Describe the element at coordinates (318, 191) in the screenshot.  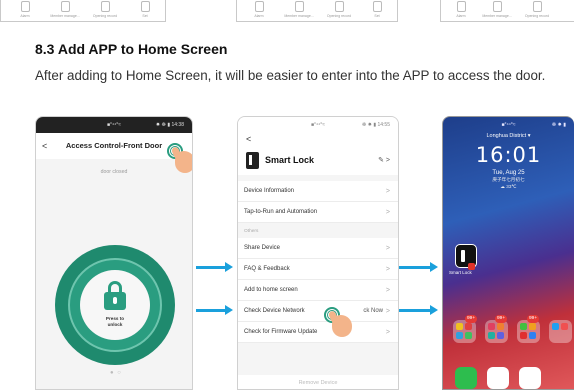
I see `row-device-information: Device Information >` at that location.